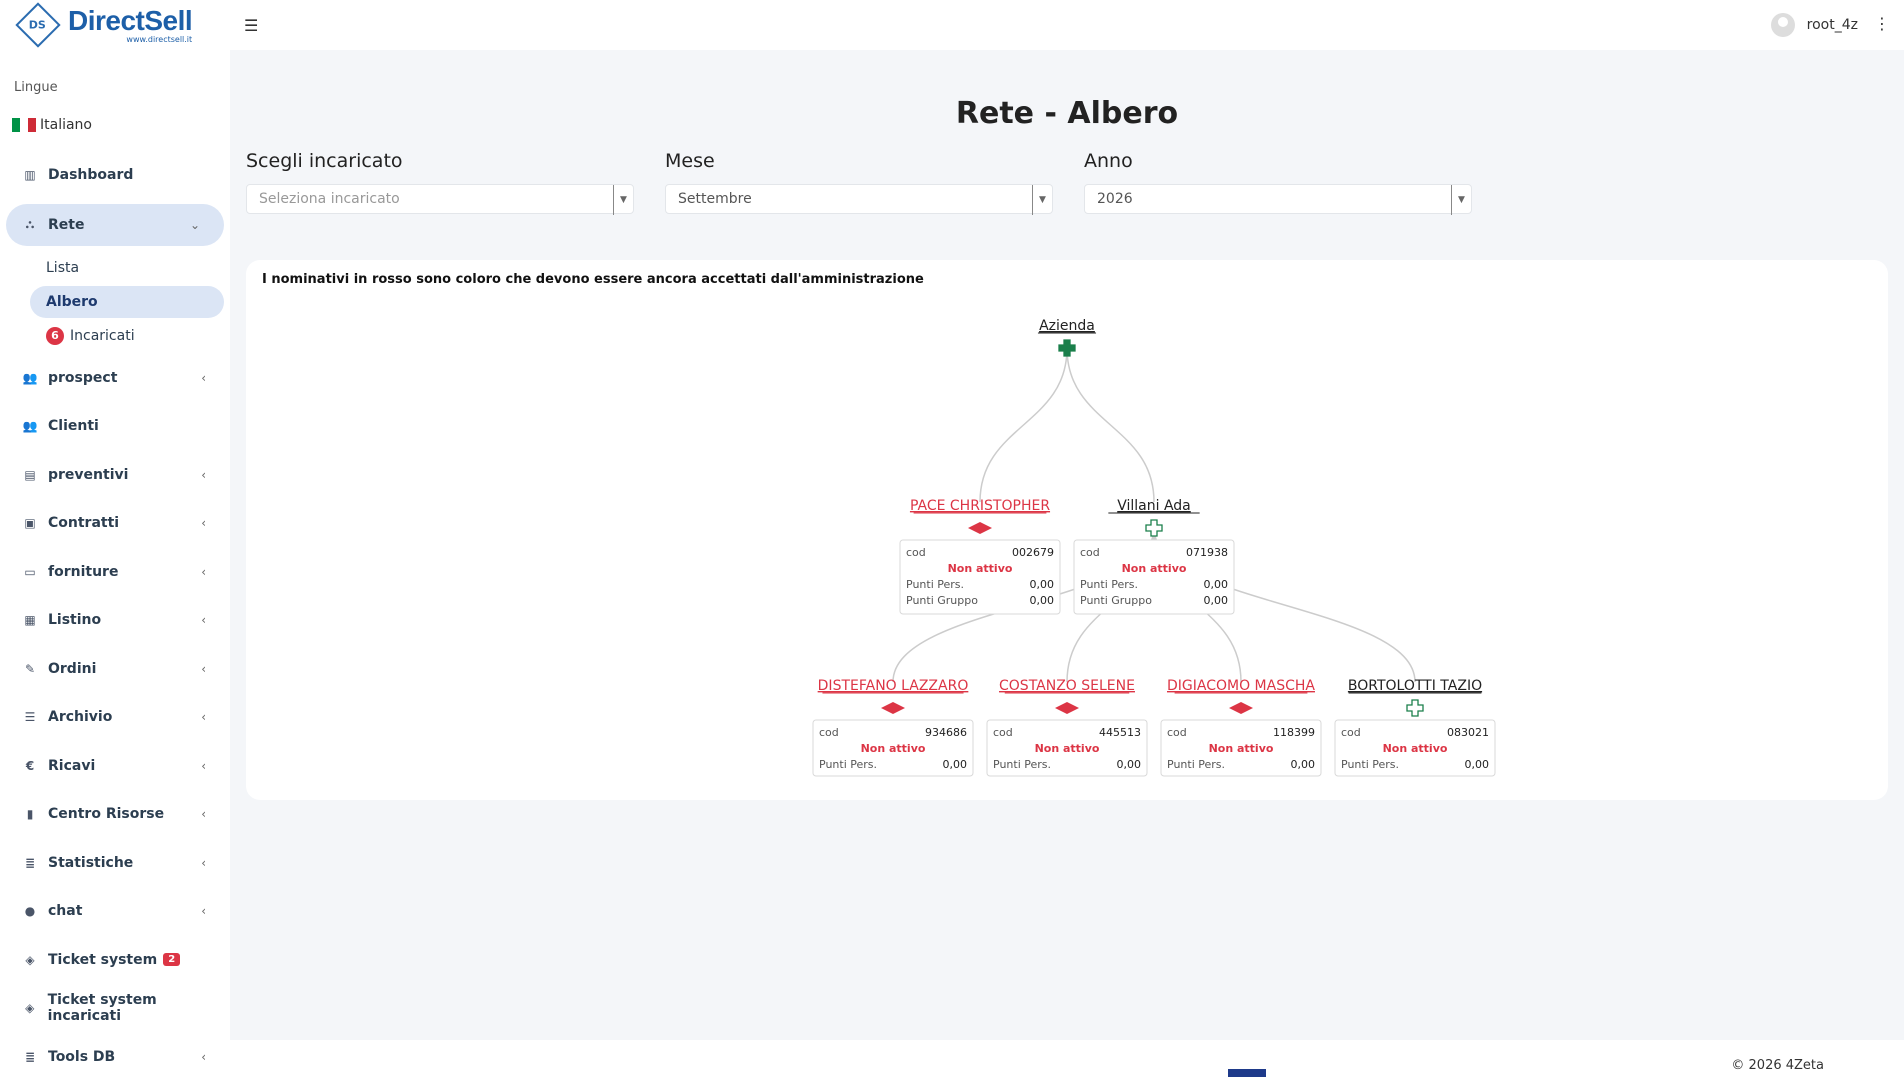  What do you see at coordinates (115, 717) in the screenshot?
I see `sidebar-item-archivio: ☰ Archivio ‹` at bounding box center [115, 717].